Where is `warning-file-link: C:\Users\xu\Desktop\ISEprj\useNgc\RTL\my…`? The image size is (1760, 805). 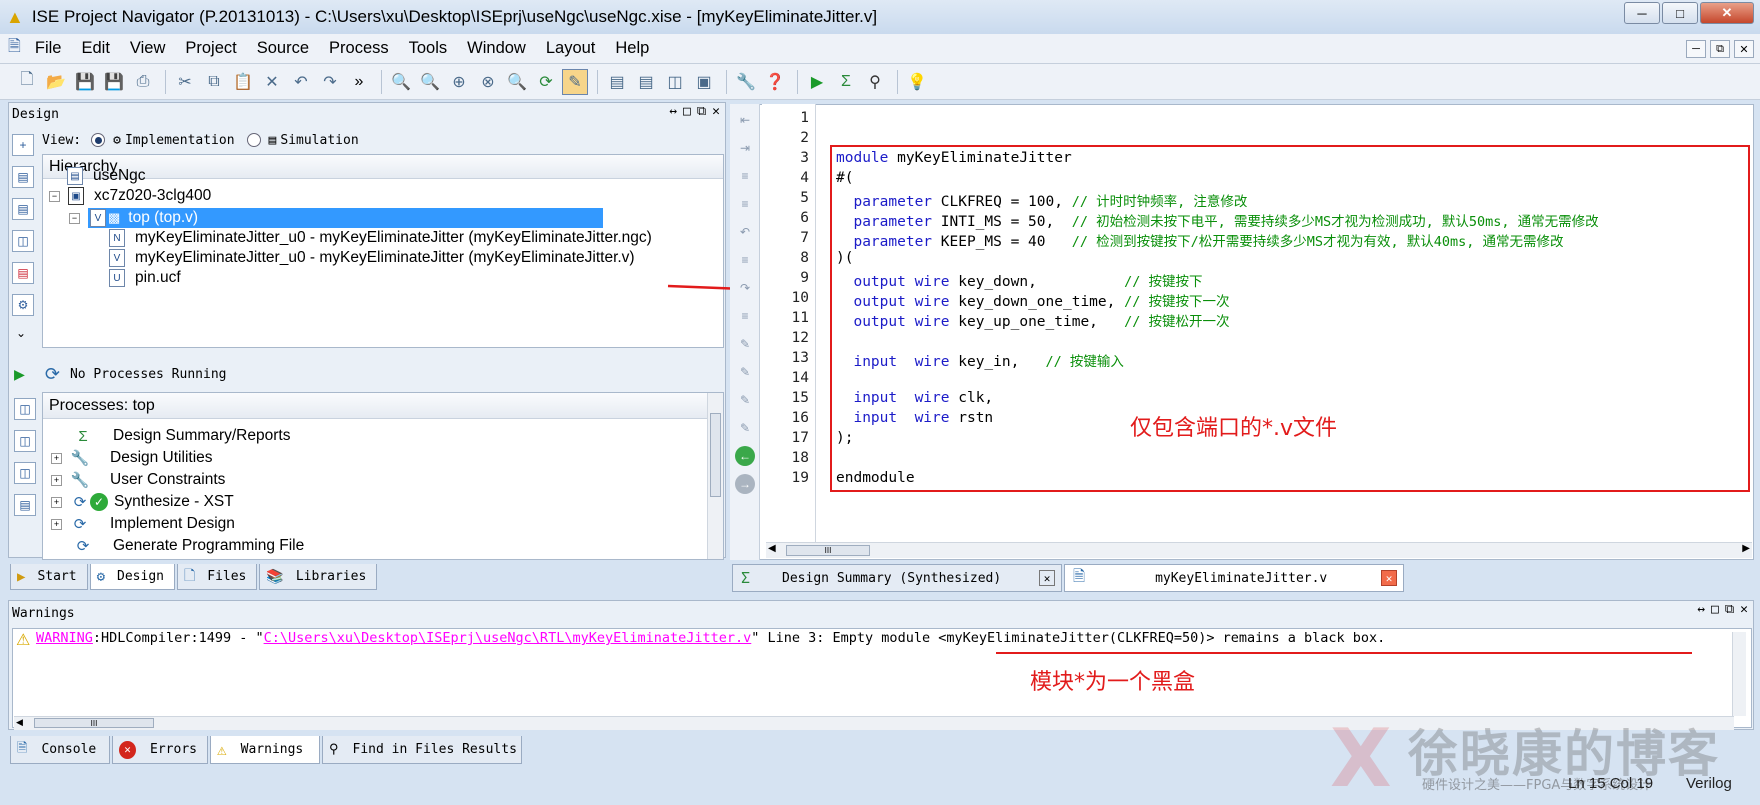 warning-file-link: C:\Users\xu\Desktop\ISEprj\useNgc\RTL\my… is located at coordinates (508, 638).